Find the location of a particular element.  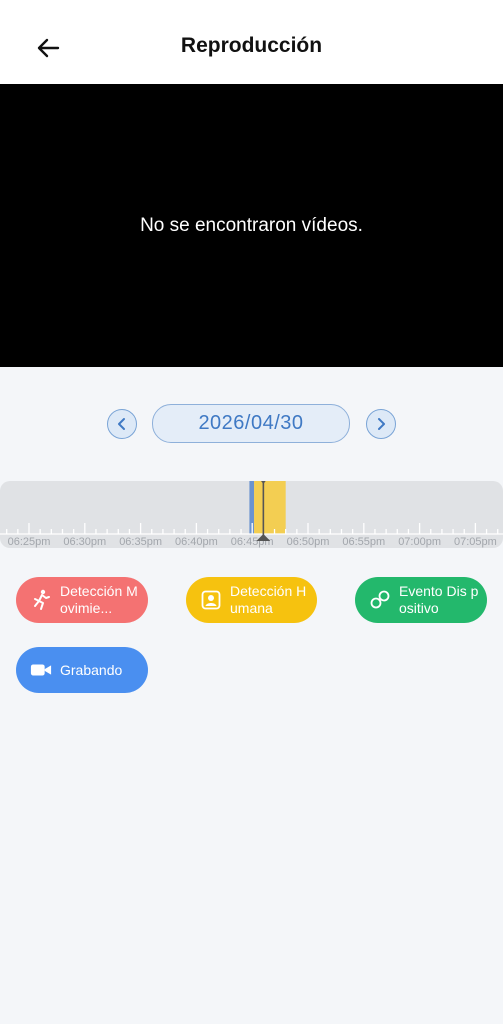

date-selector: 2026/04/30 is located at coordinates (251, 423).